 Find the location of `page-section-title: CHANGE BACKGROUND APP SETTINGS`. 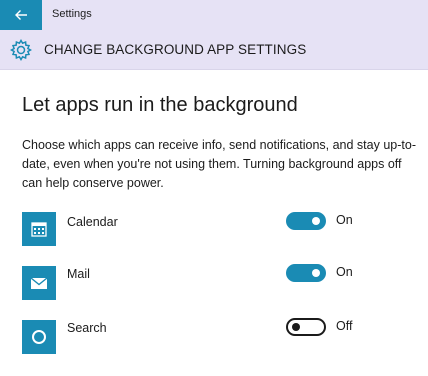

page-section-title: CHANGE BACKGROUND APP SETTINGS is located at coordinates (175, 49).